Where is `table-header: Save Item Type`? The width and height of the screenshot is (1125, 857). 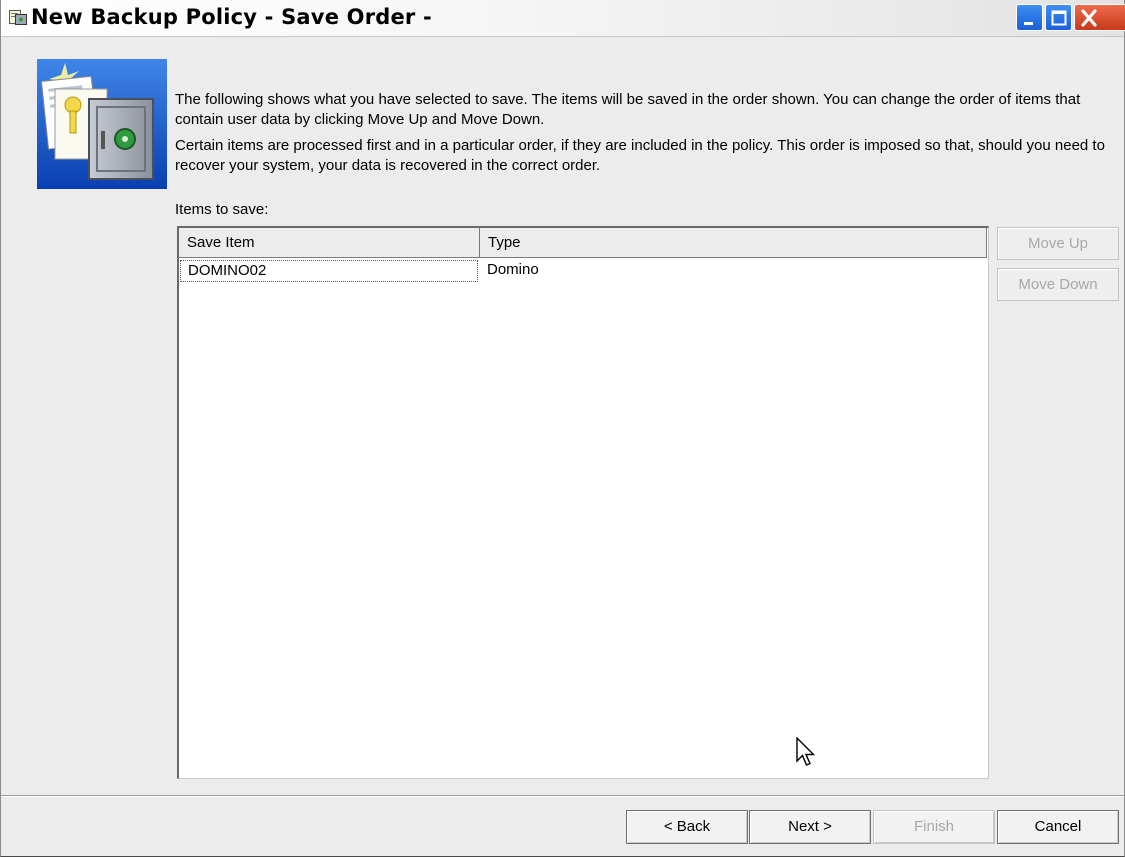 table-header: Save Item Type is located at coordinates (583, 243).